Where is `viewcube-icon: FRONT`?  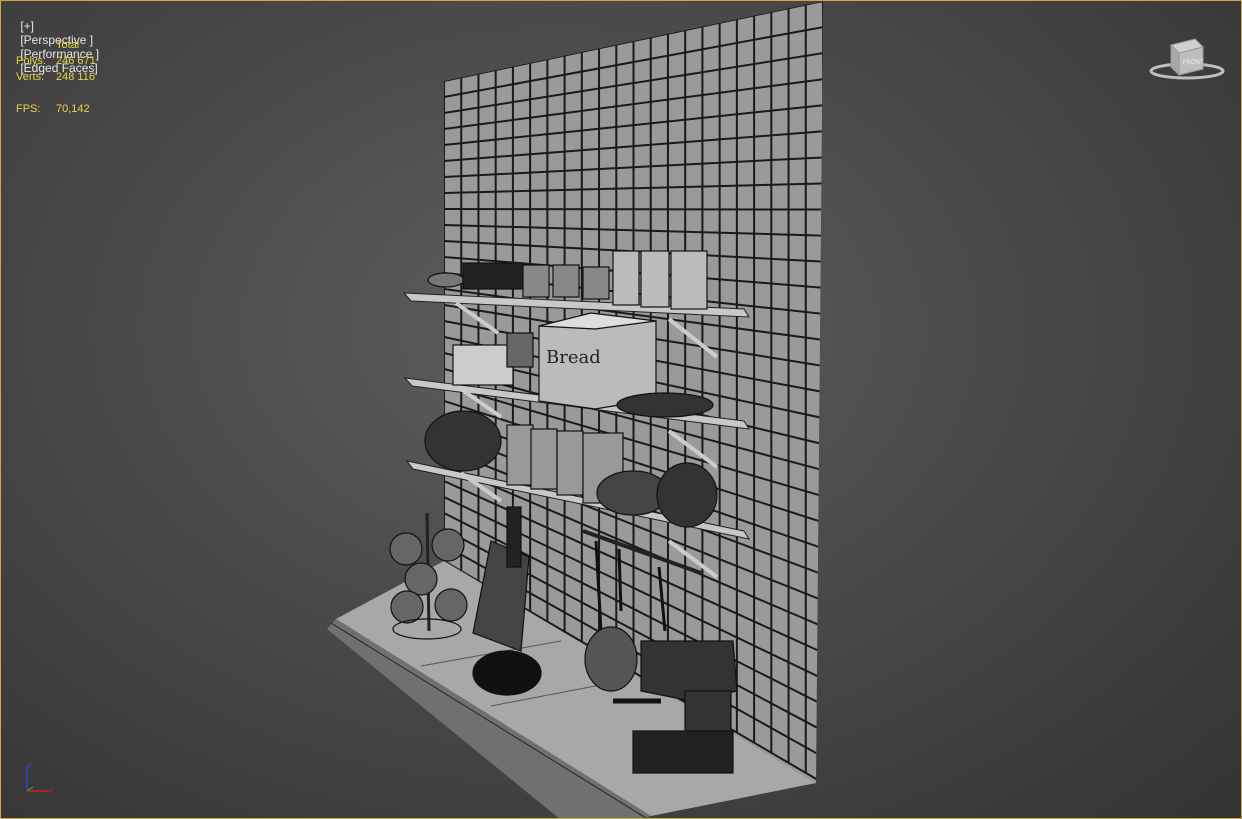
viewcube-icon: FRONT is located at coordinates (1187, 60).